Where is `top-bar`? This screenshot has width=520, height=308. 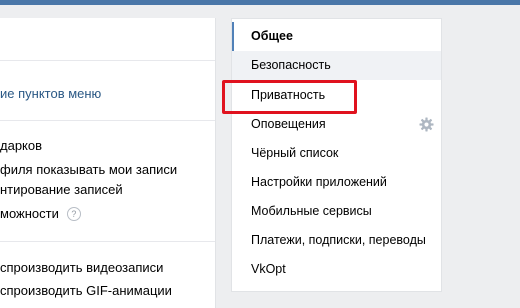
top-bar is located at coordinates (260, 2).